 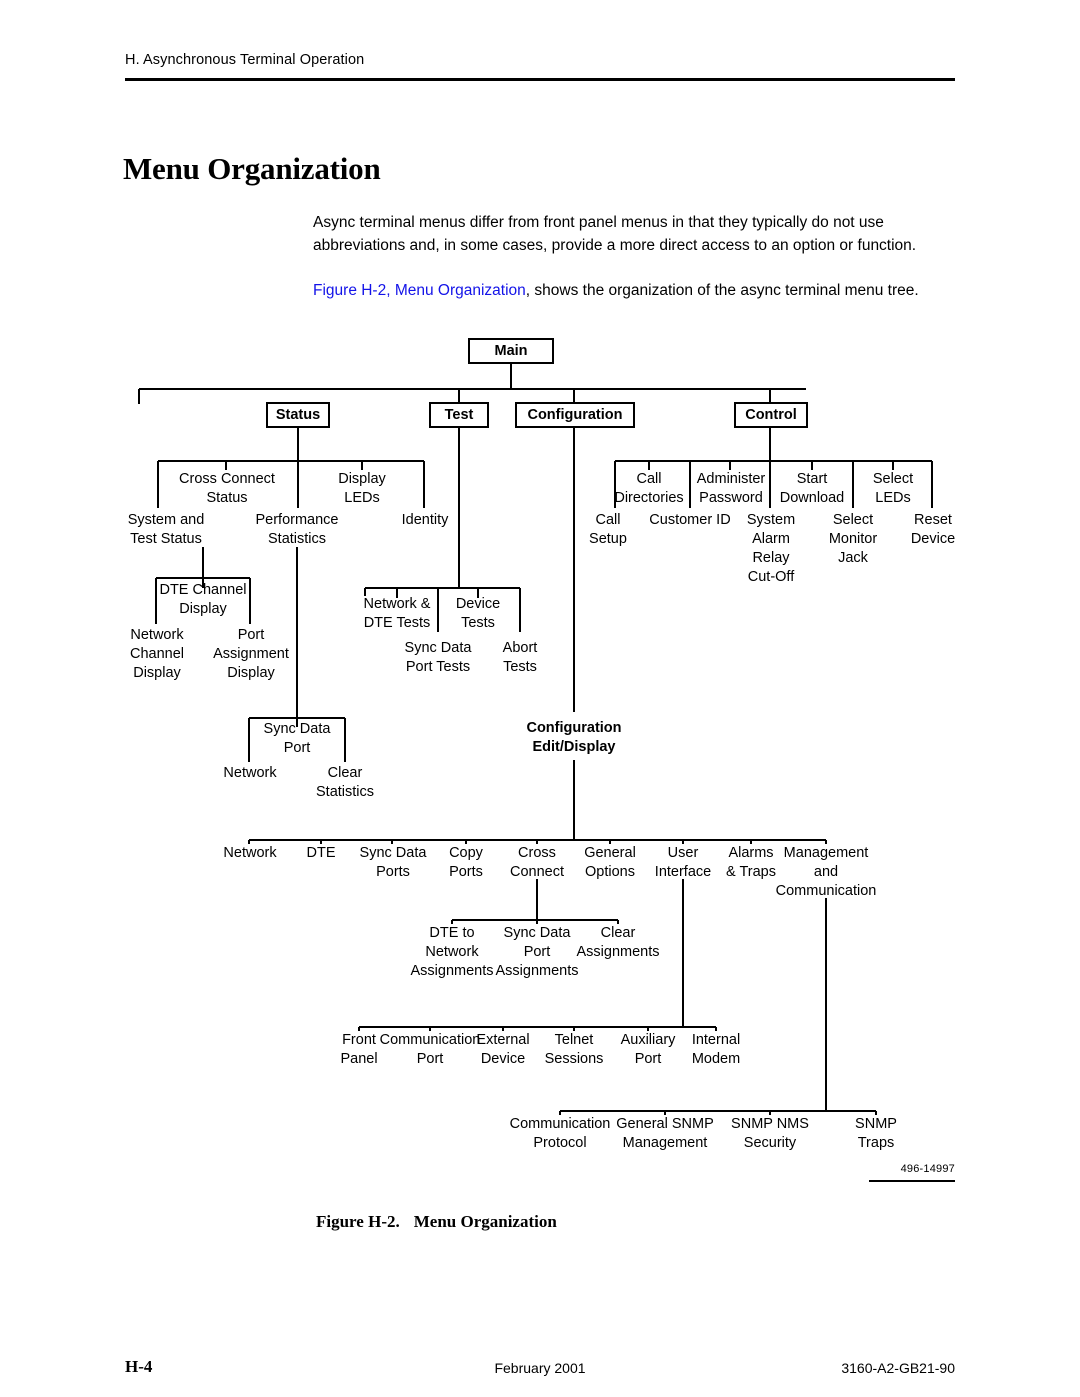 What do you see at coordinates (683, 863) in the screenshot?
I see `node-cfg-user-interface: User Interface` at bounding box center [683, 863].